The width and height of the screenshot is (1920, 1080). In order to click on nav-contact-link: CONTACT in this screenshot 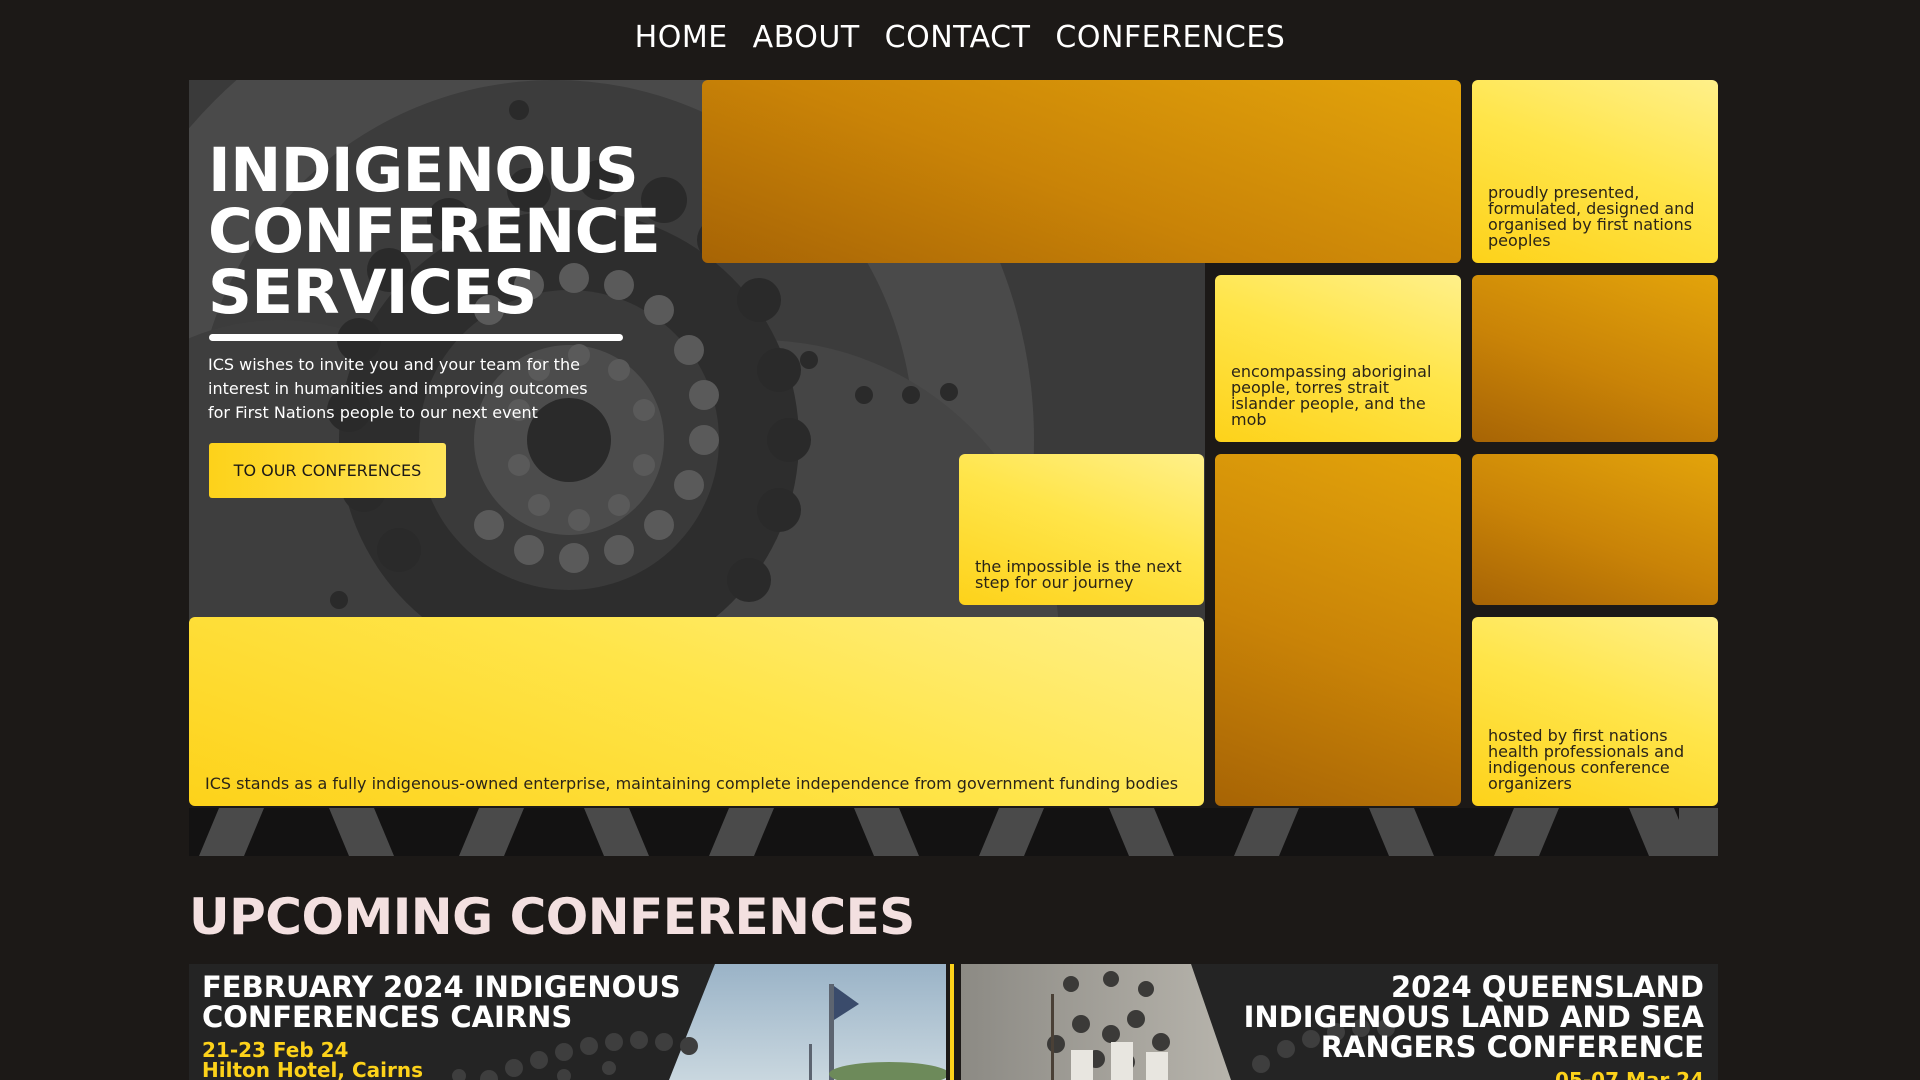, I will do `click(958, 37)`.